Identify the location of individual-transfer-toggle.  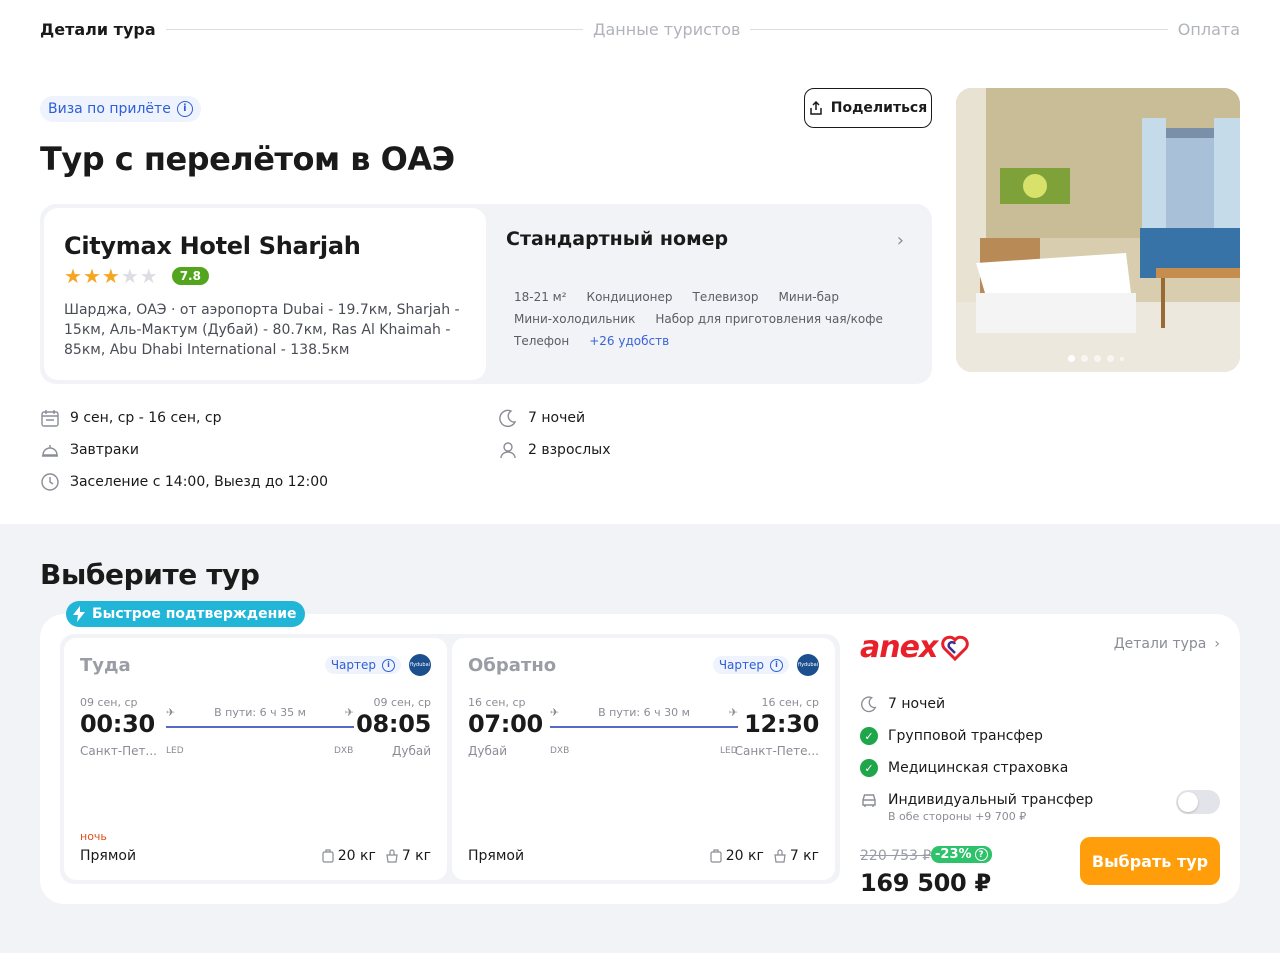
(1198, 802).